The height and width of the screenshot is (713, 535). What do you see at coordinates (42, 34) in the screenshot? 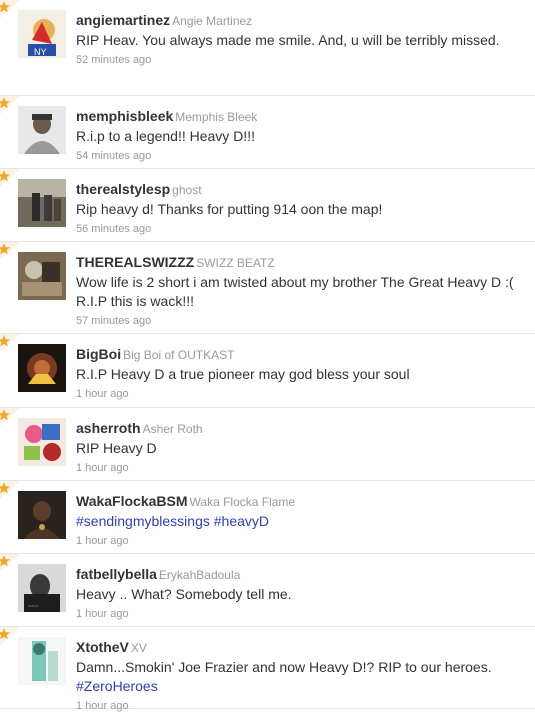
I see `angiemartinez-avatar: NY` at bounding box center [42, 34].